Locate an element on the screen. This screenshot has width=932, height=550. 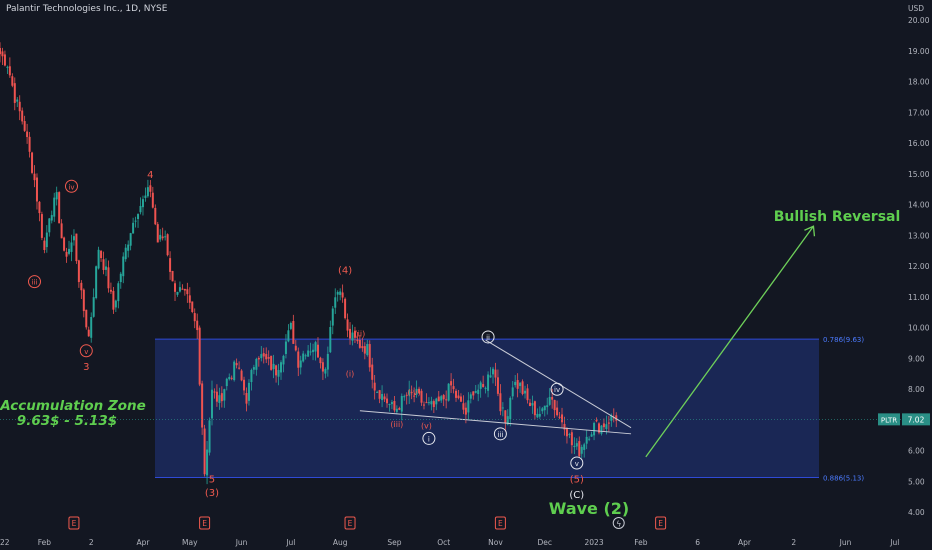
wave-label: (4) is located at coordinates (345, 270).